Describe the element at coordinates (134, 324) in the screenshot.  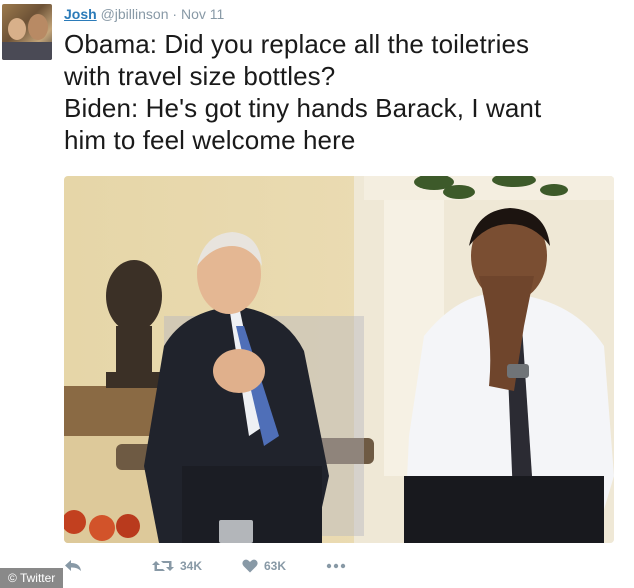
I see `photo-bust` at that location.